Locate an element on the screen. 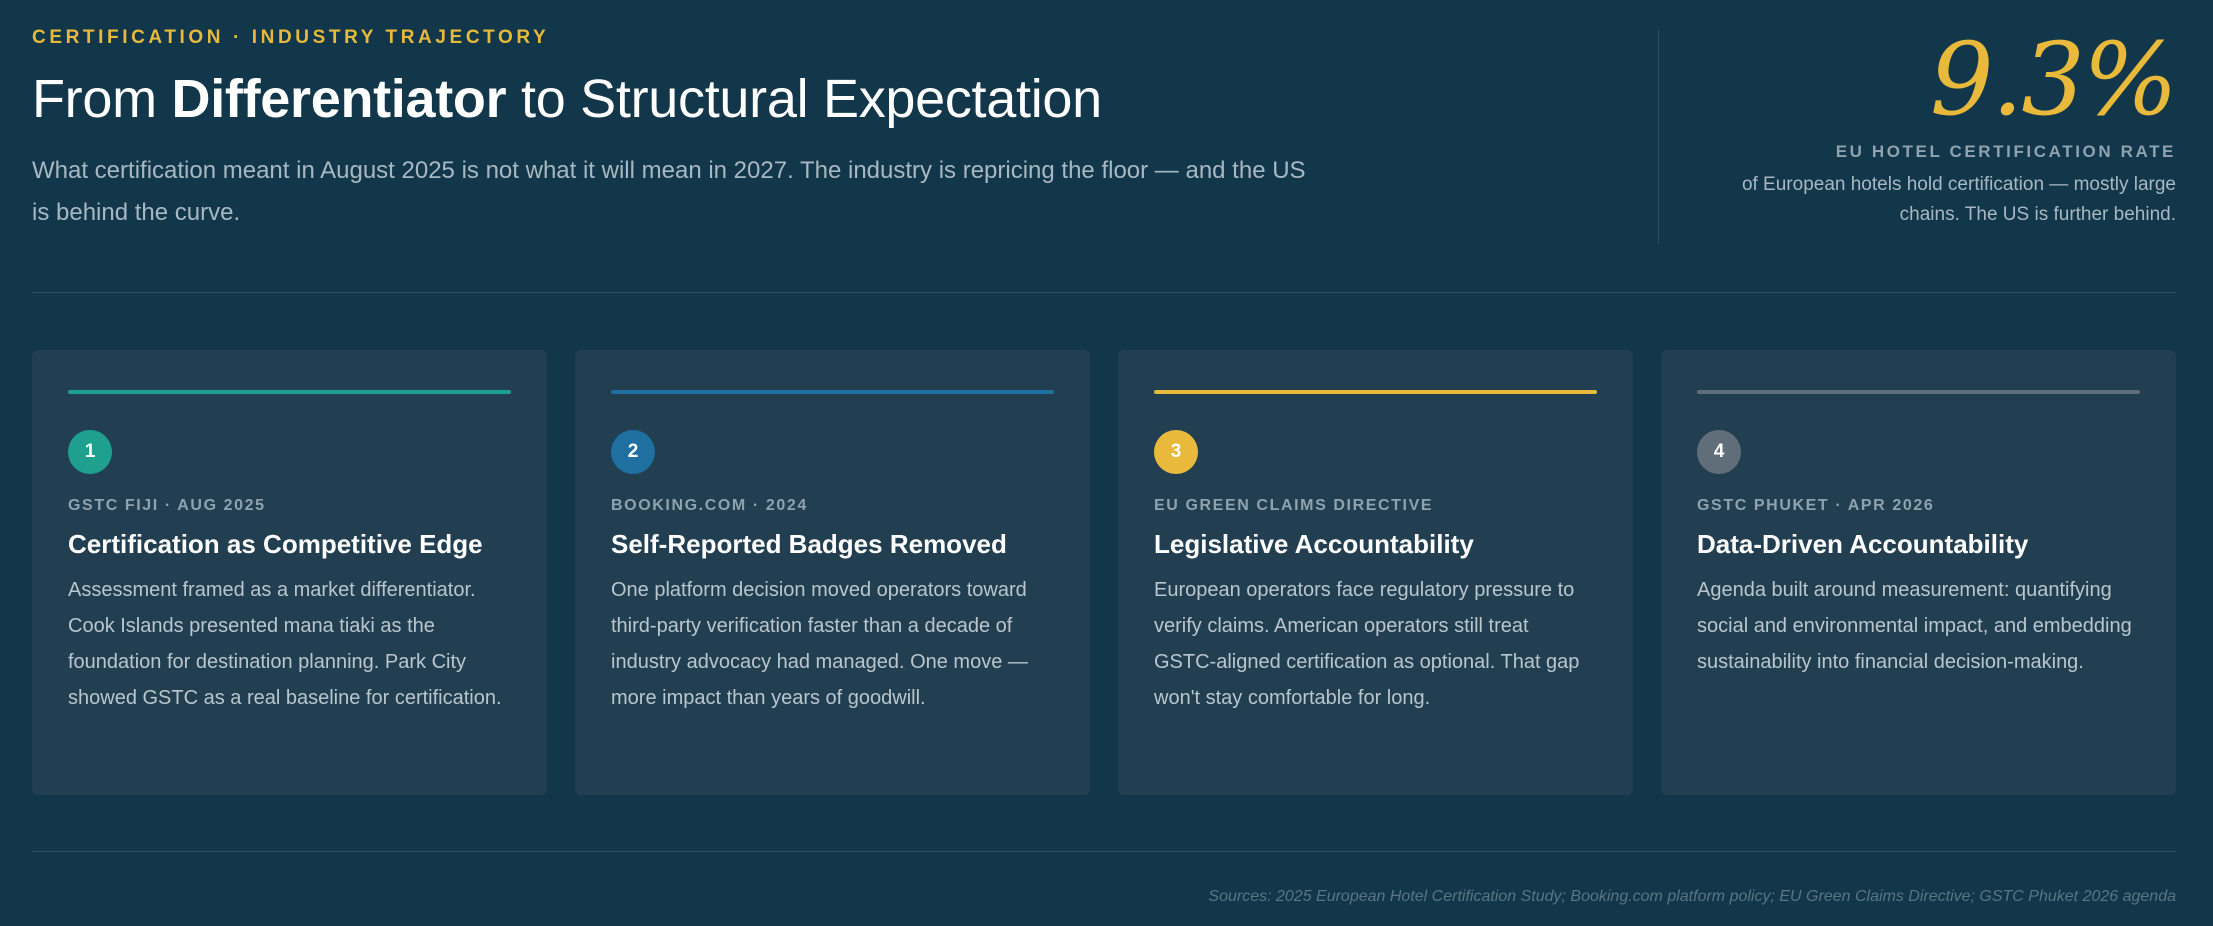  card-title: Certification as Competitive Edge is located at coordinates (275, 544).